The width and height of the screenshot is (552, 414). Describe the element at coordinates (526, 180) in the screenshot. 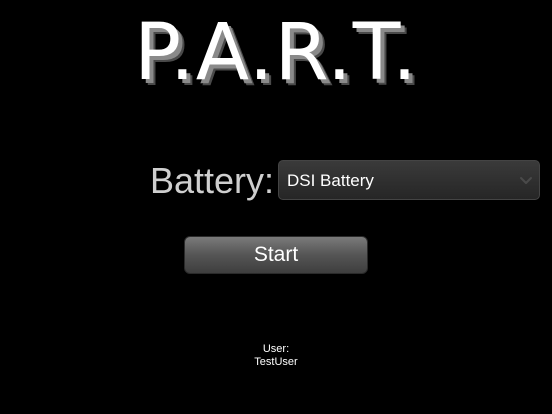

I see `chevron-down-icon` at that location.